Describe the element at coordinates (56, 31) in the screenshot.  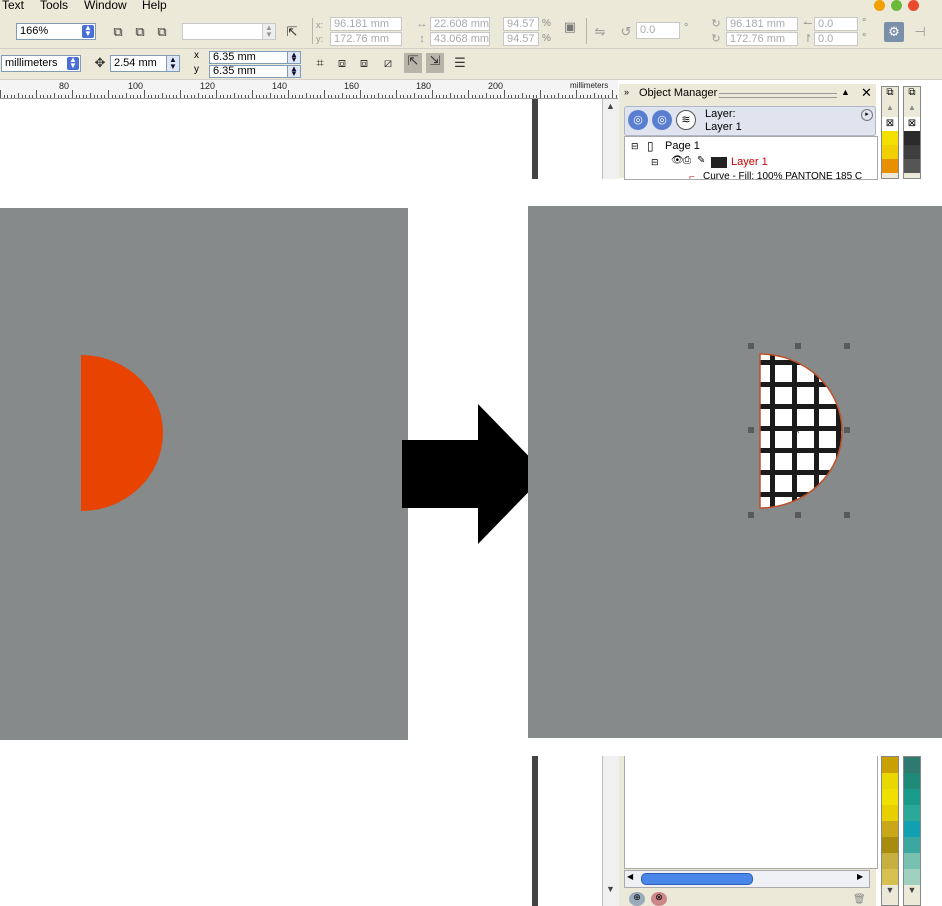
I see `zoom-select: 166% ▲ ▼` at that location.